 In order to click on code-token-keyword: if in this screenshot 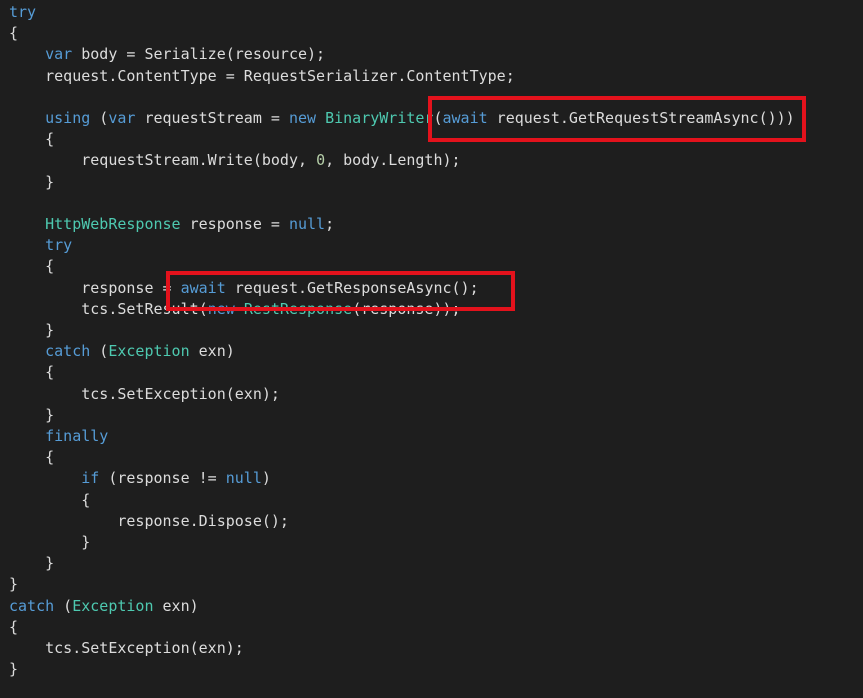, I will do `click(90, 478)`.